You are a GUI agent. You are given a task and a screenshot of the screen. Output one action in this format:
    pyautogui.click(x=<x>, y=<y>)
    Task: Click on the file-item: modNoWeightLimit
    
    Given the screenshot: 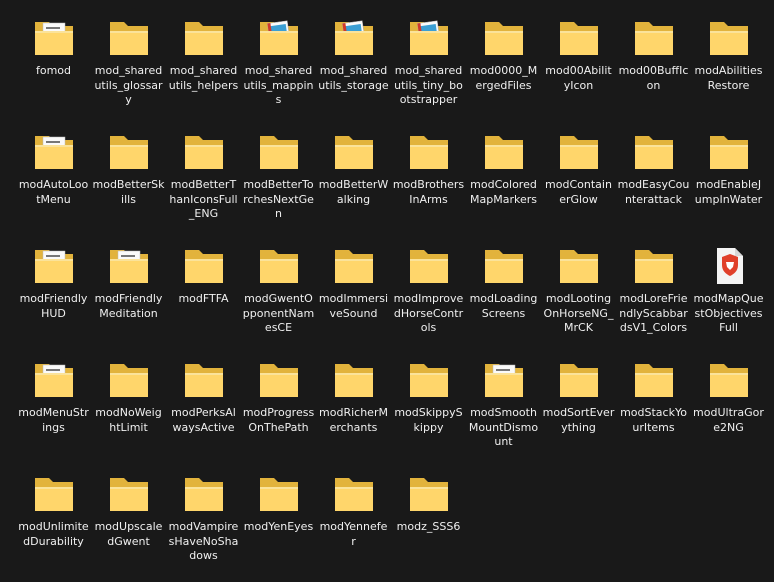 What is the action you would take?
    pyautogui.click(x=128, y=411)
    